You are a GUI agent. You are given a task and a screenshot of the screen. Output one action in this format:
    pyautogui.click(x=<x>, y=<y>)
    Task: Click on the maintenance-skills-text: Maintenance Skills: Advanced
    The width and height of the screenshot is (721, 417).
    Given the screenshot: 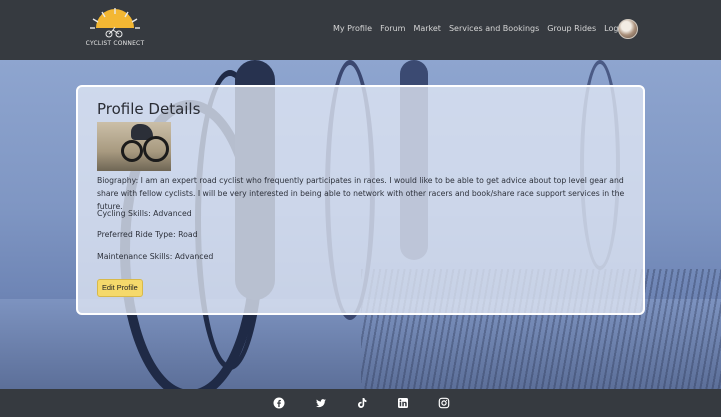 What is the action you would take?
    pyautogui.click(x=155, y=256)
    